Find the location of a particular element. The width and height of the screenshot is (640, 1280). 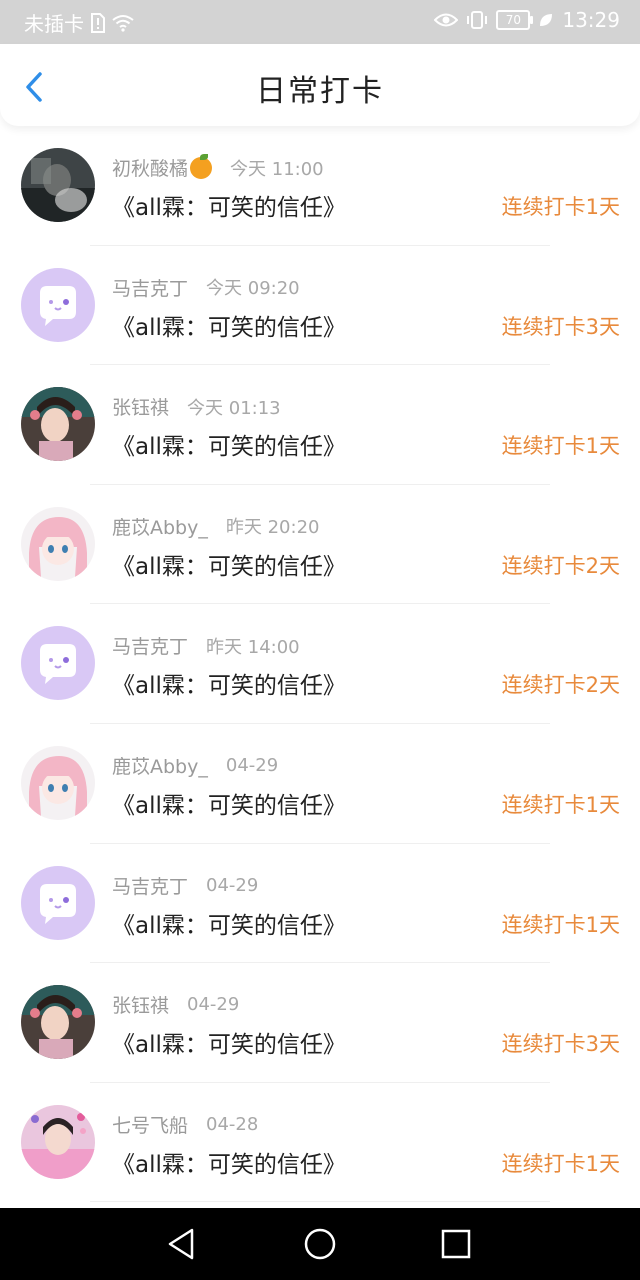

status-bar: 未插卡 70 13:29 is located at coordinates (320, 22).